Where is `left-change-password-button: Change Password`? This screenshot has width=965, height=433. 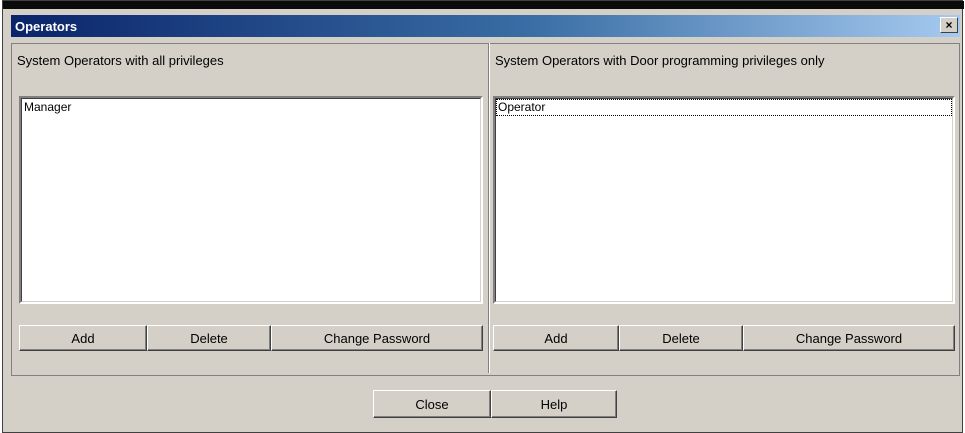 left-change-password-button: Change Password is located at coordinates (377, 338).